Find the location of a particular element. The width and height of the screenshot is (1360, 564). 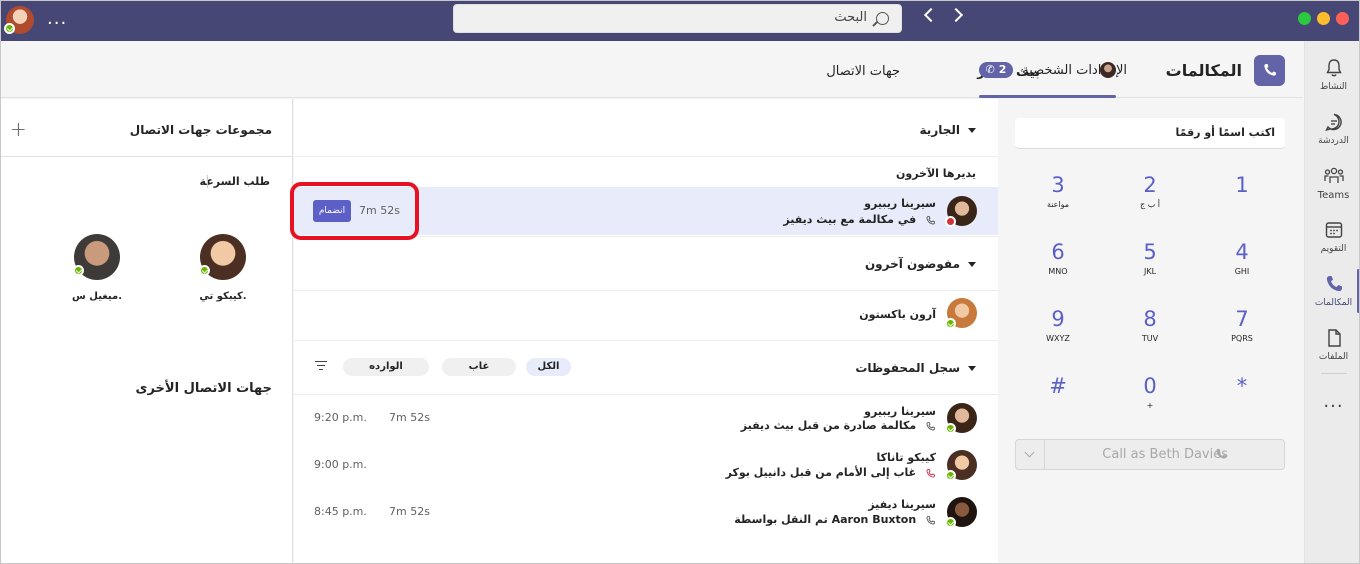

dial-key-4: 4 GHI is located at coordinates (1242, 267).